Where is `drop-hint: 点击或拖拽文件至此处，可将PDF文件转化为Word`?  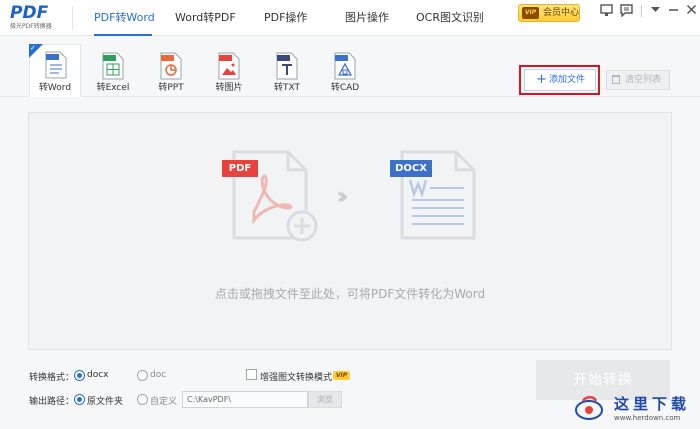 drop-hint: 点击或拖拽文件至此处，可将PDF文件转化为Word is located at coordinates (350, 294).